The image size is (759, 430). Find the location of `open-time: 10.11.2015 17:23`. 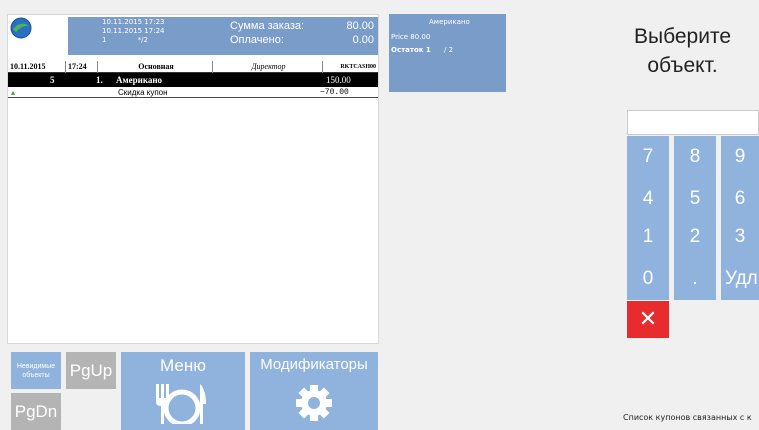

open-time: 10.11.2015 17:23 is located at coordinates (133, 22).